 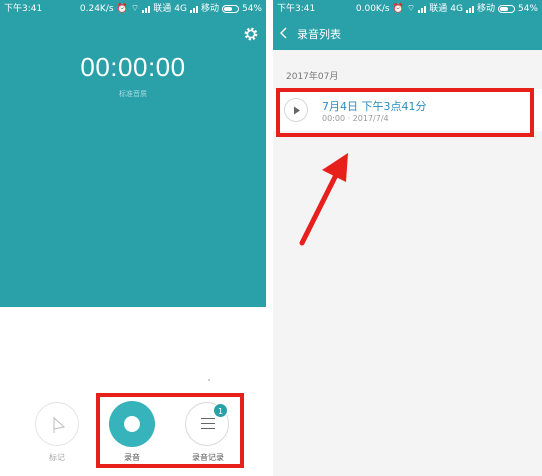 What do you see at coordinates (162, 9) in the screenshot?
I see `carrier-unicom: 联通` at bounding box center [162, 9].